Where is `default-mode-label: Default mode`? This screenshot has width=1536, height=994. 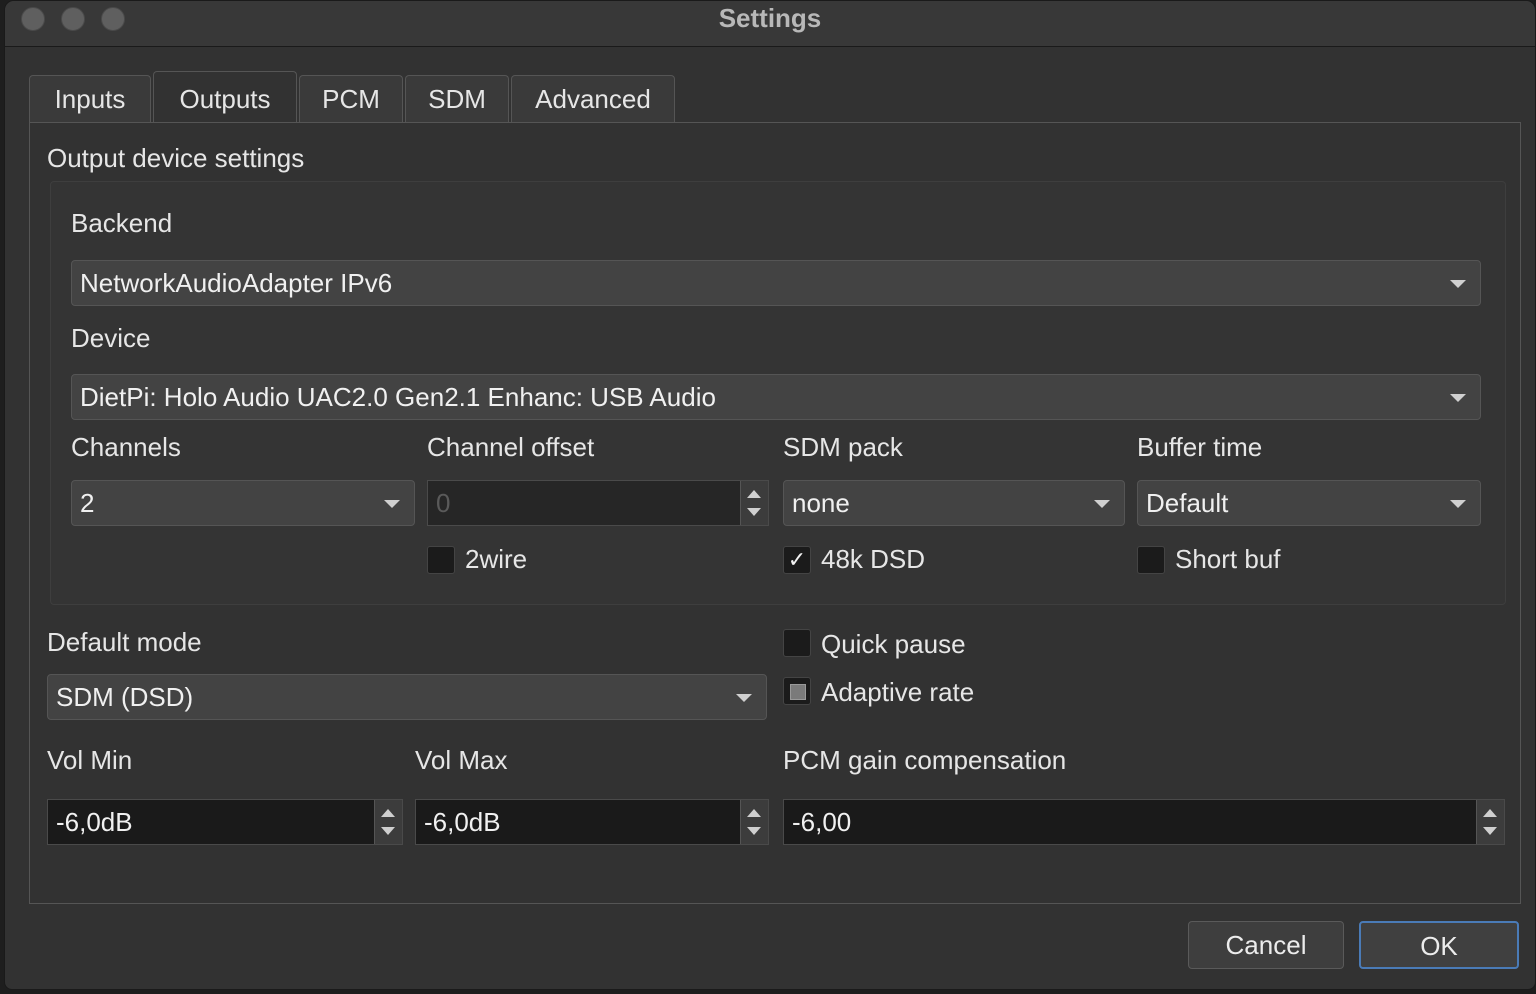
default-mode-label: Default mode is located at coordinates (124, 642).